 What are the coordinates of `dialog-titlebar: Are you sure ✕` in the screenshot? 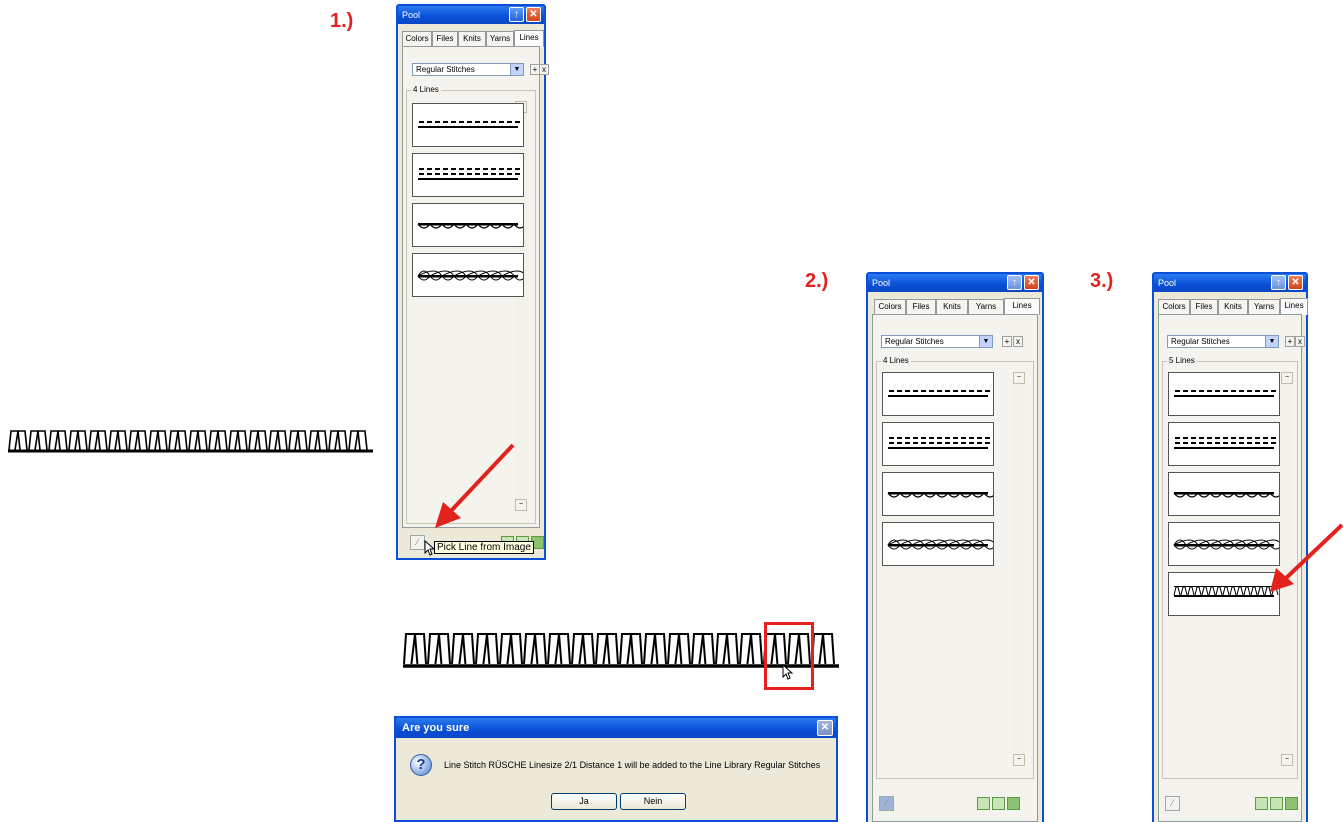 It's located at (616, 728).